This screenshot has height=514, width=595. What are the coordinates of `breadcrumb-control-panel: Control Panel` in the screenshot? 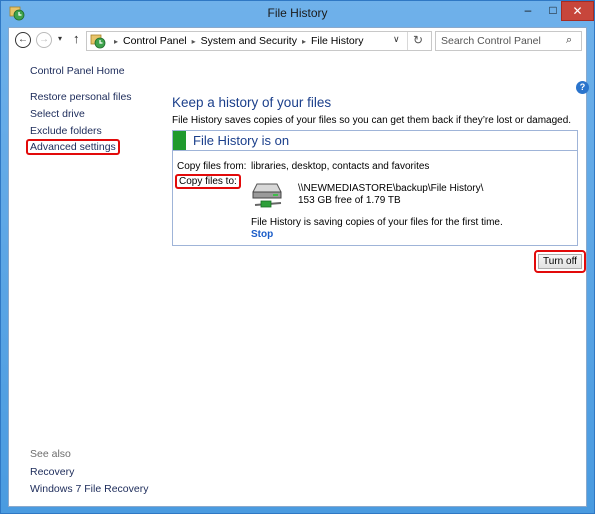 It's located at (155, 41).